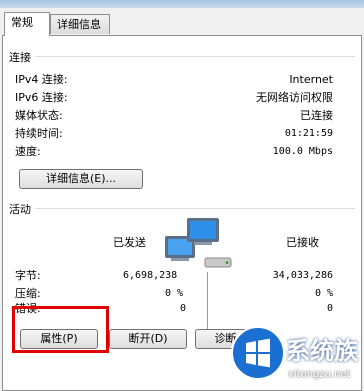 This screenshot has height=391, width=364. What do you see at coordinates (311, 79) in the screenshot?
I see `ipv4-value: Internet` at bounding box center [311, 79].